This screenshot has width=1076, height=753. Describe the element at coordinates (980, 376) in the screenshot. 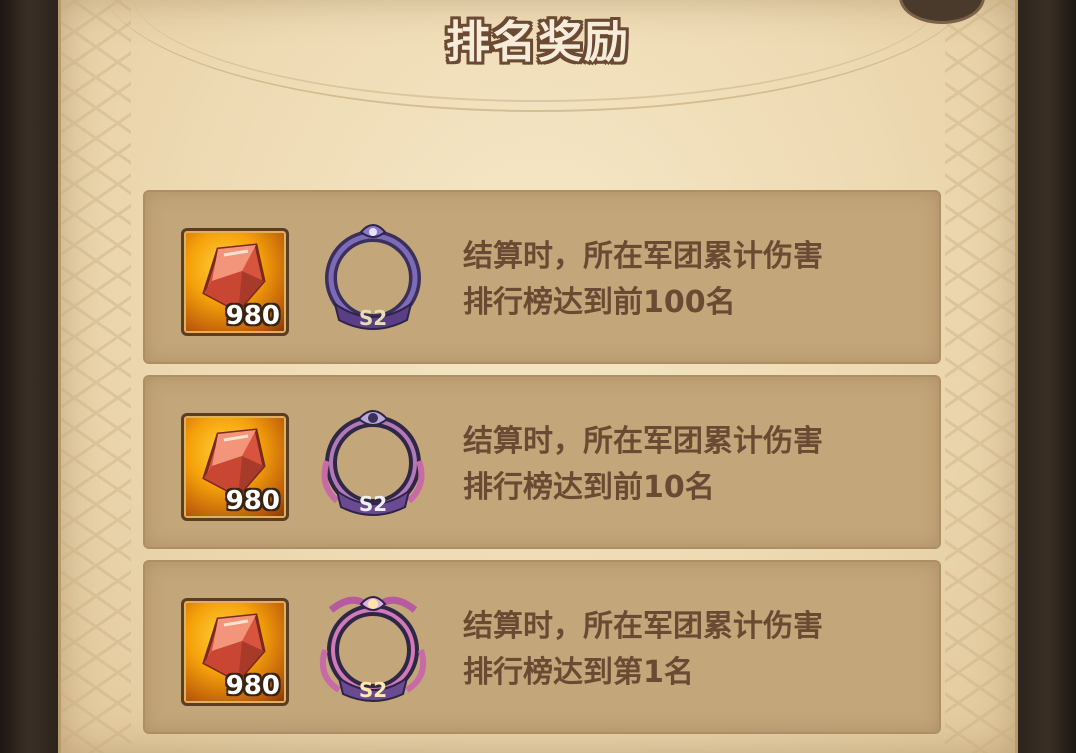

I see `panel-pattern-right` at that location.